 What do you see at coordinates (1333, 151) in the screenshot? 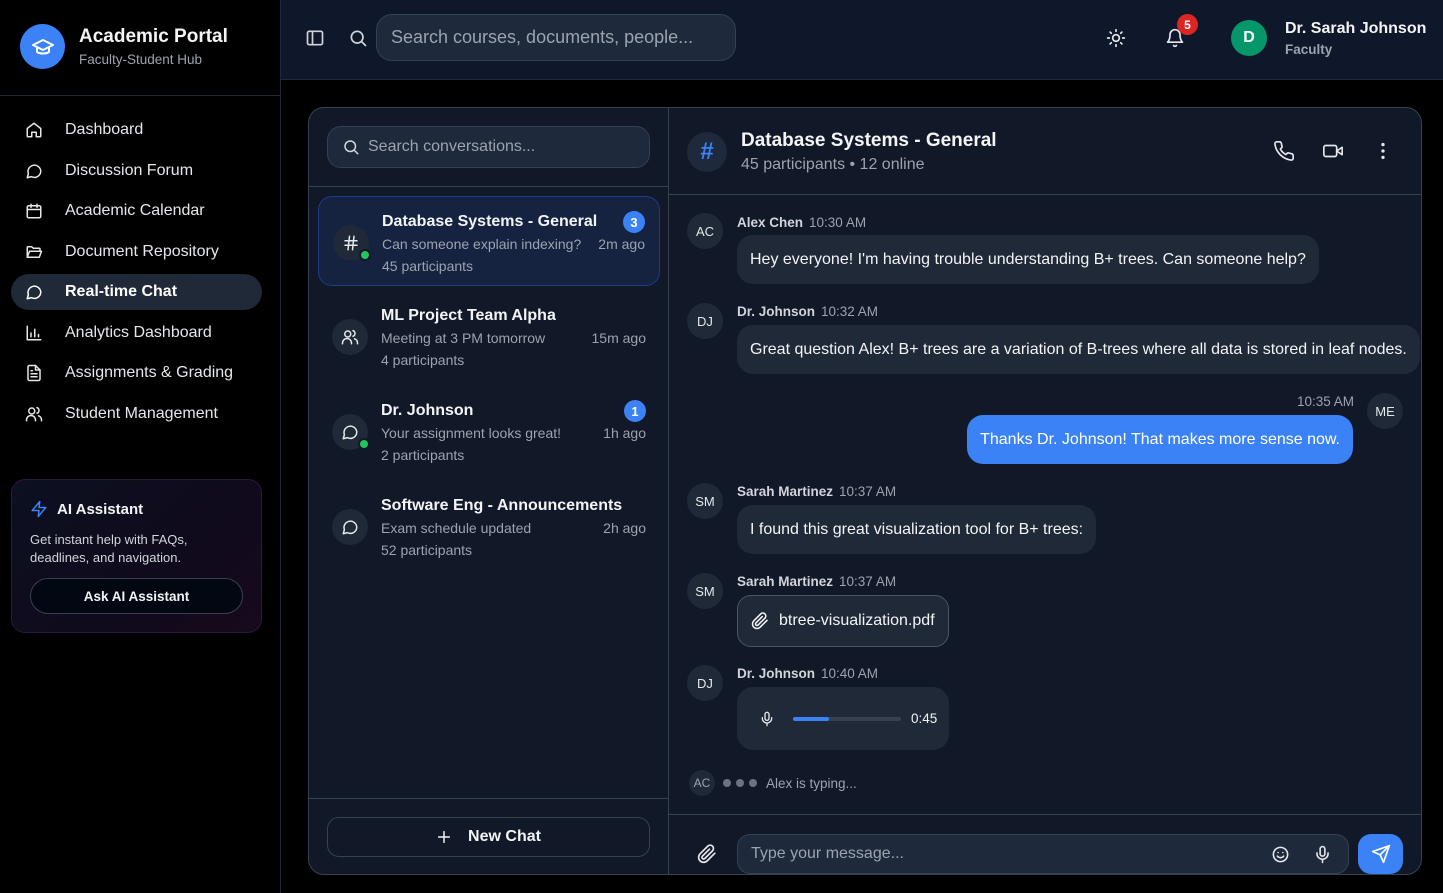
I see `video-icon` at bounding box center [1333, 151].